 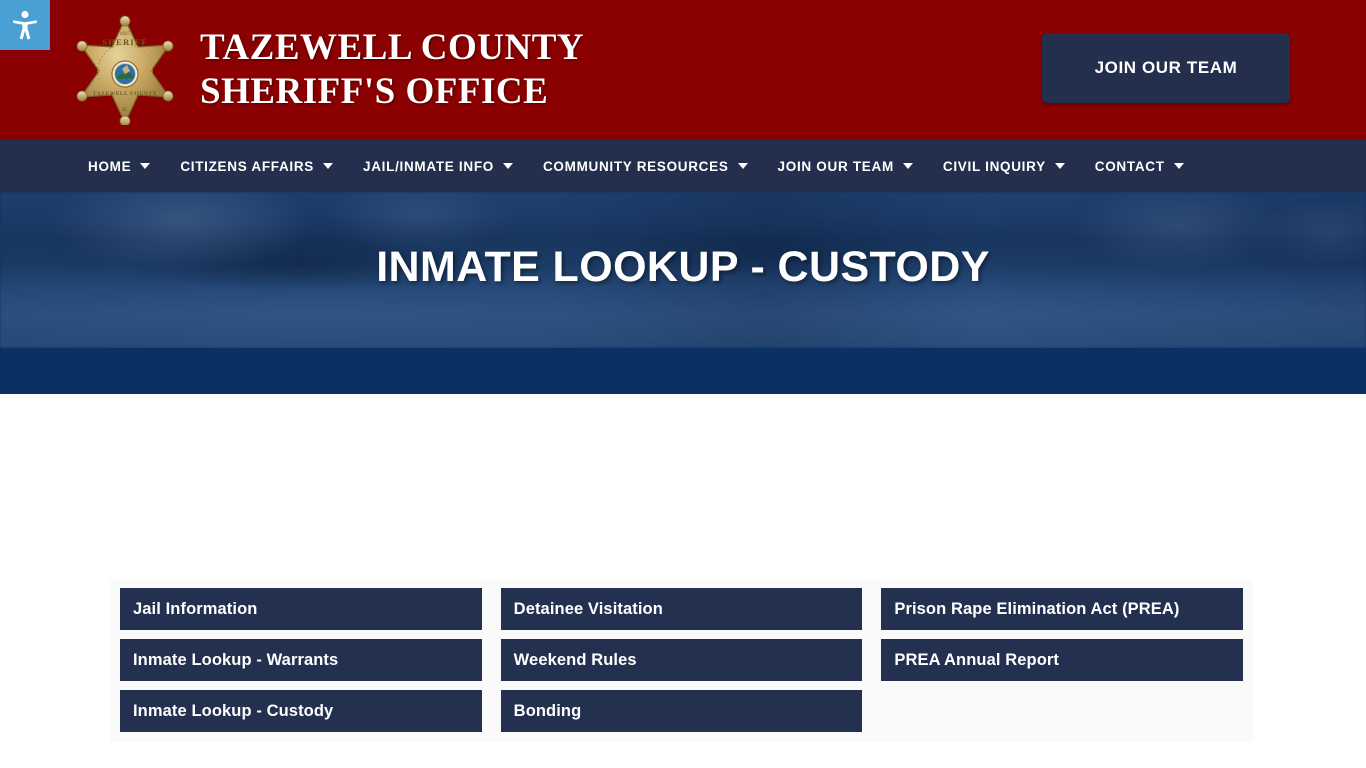 What do you see at coordinates (683, 371) in the screenshot?
I see `hero-bottom-strip` at bounding box center [683, 371].